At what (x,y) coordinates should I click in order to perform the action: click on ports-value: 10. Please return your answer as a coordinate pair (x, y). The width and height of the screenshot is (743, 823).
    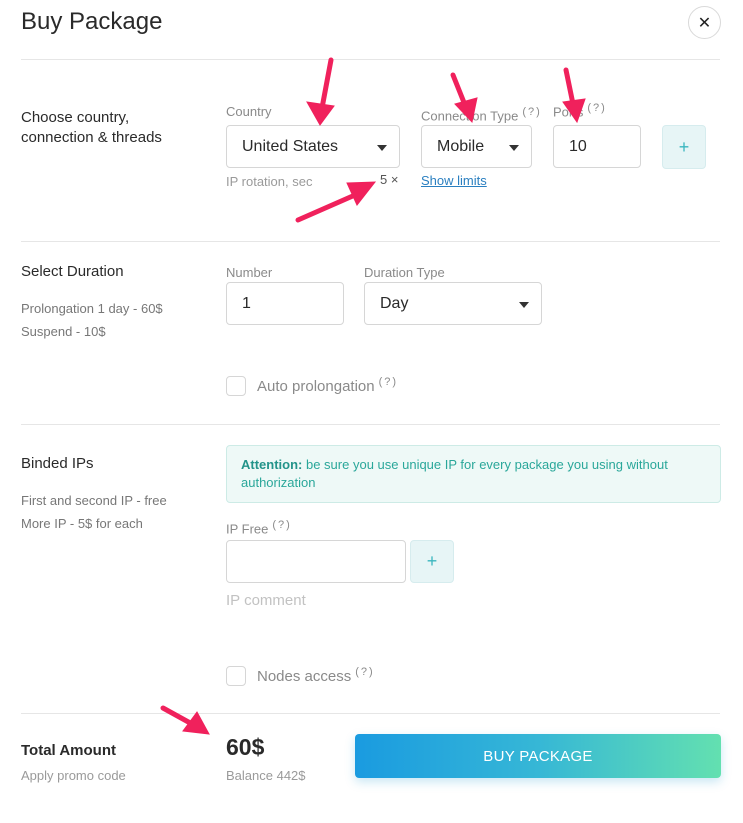
    Looking at the image, I should click on (578, 146).